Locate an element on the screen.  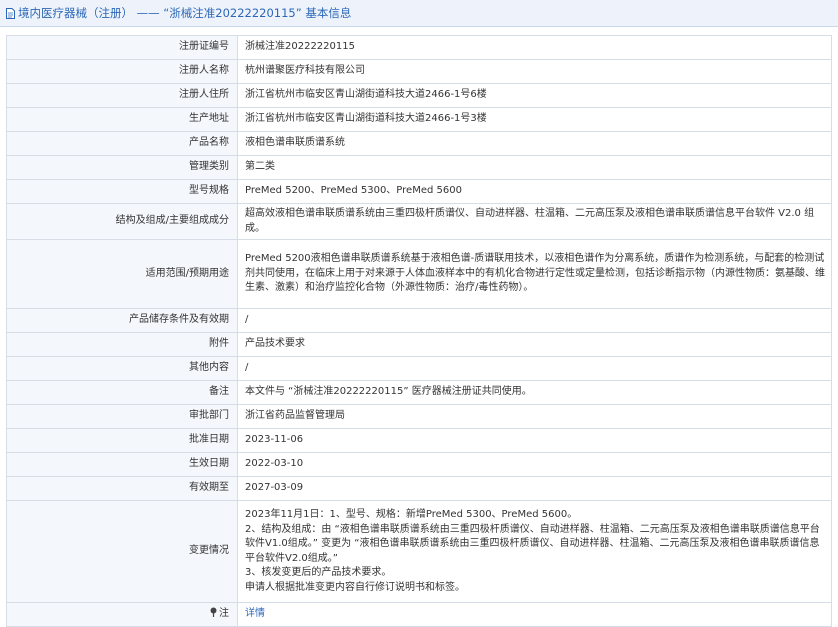
table-row: 生效日期 2022-03-10 is located at coordinates (419, 464).